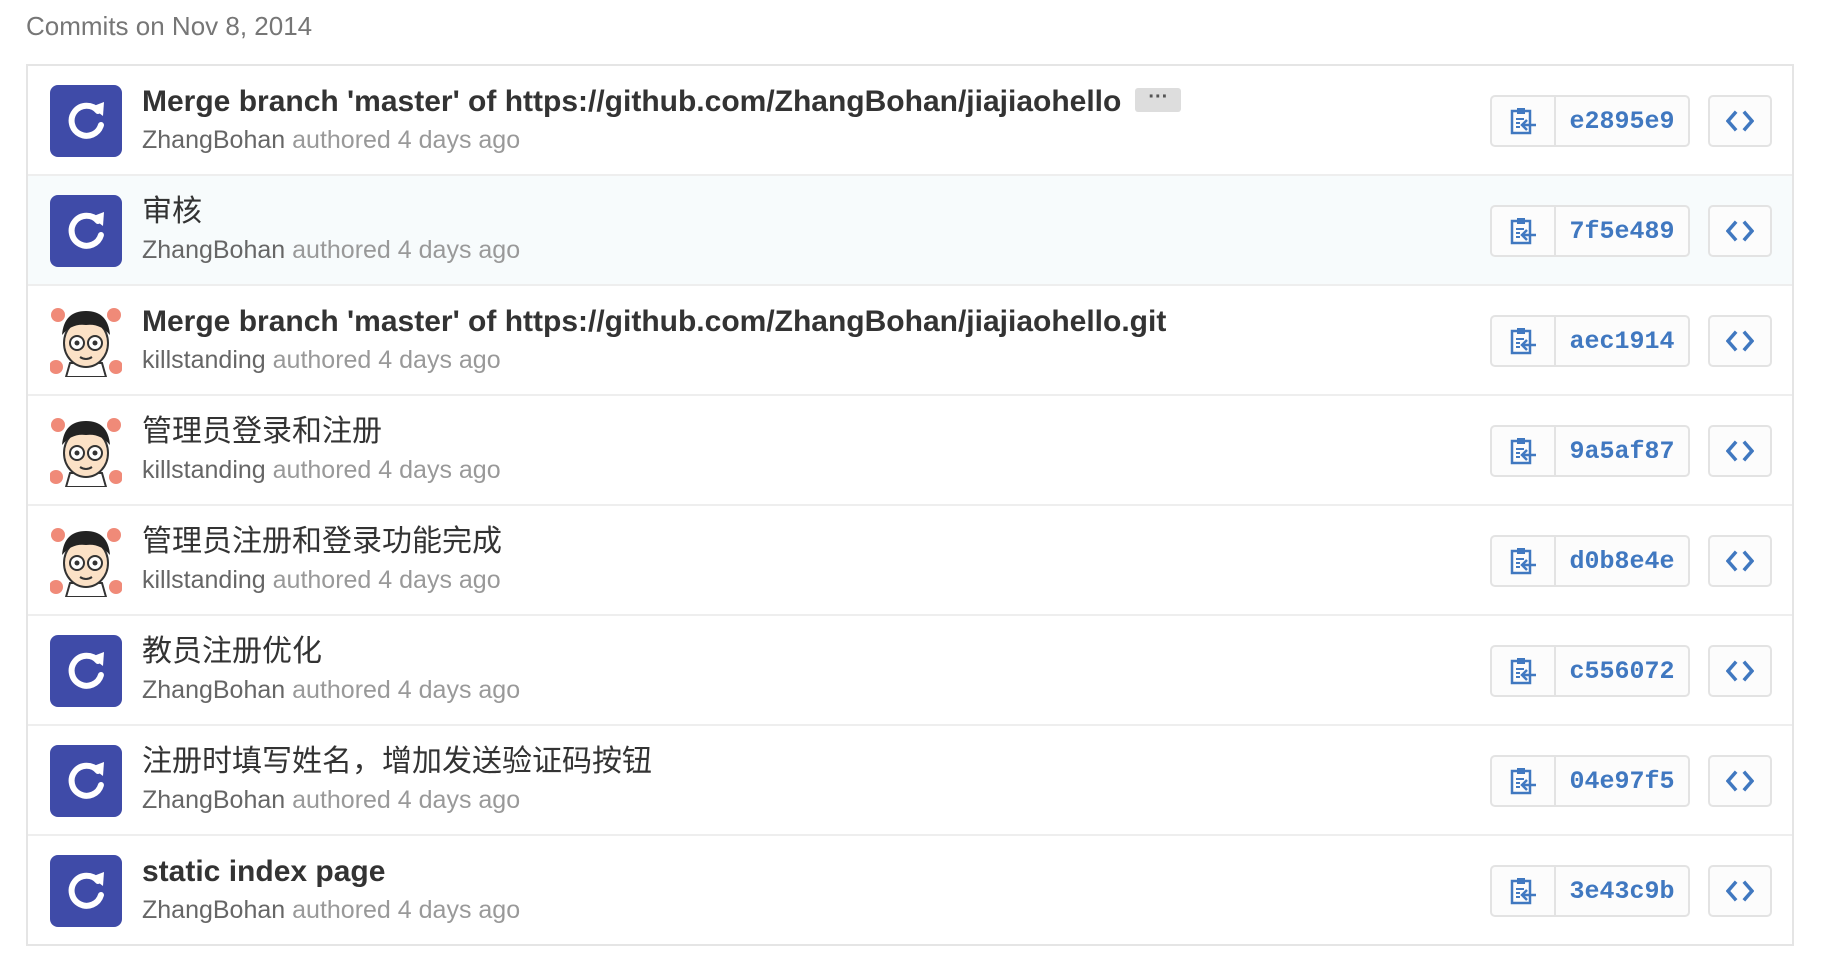 This screenshot has width=1822, height=972. What do you see at coordinates (1622, 891) in the screenshot?
I see `commit-sha-link: 3e43c9b` at bounding box center [1622, 891].